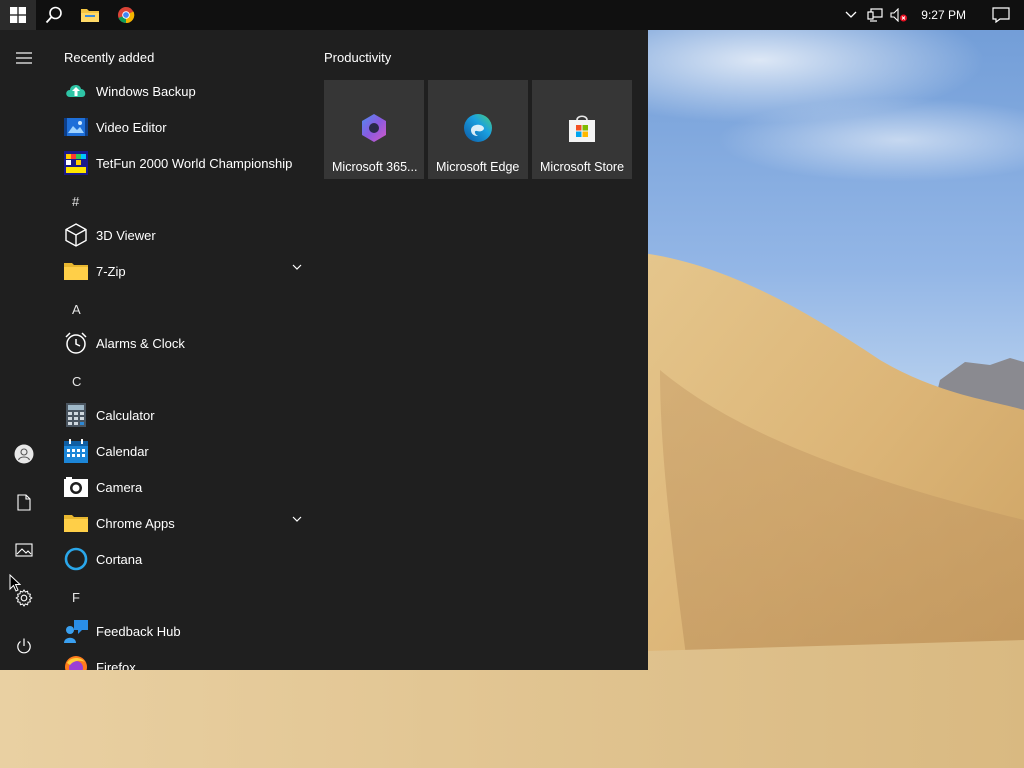  What do you see at coordinates (135, 523) in the screenshot?
I see `app-label: Chrome Apps` at bounding box center [135, 523].